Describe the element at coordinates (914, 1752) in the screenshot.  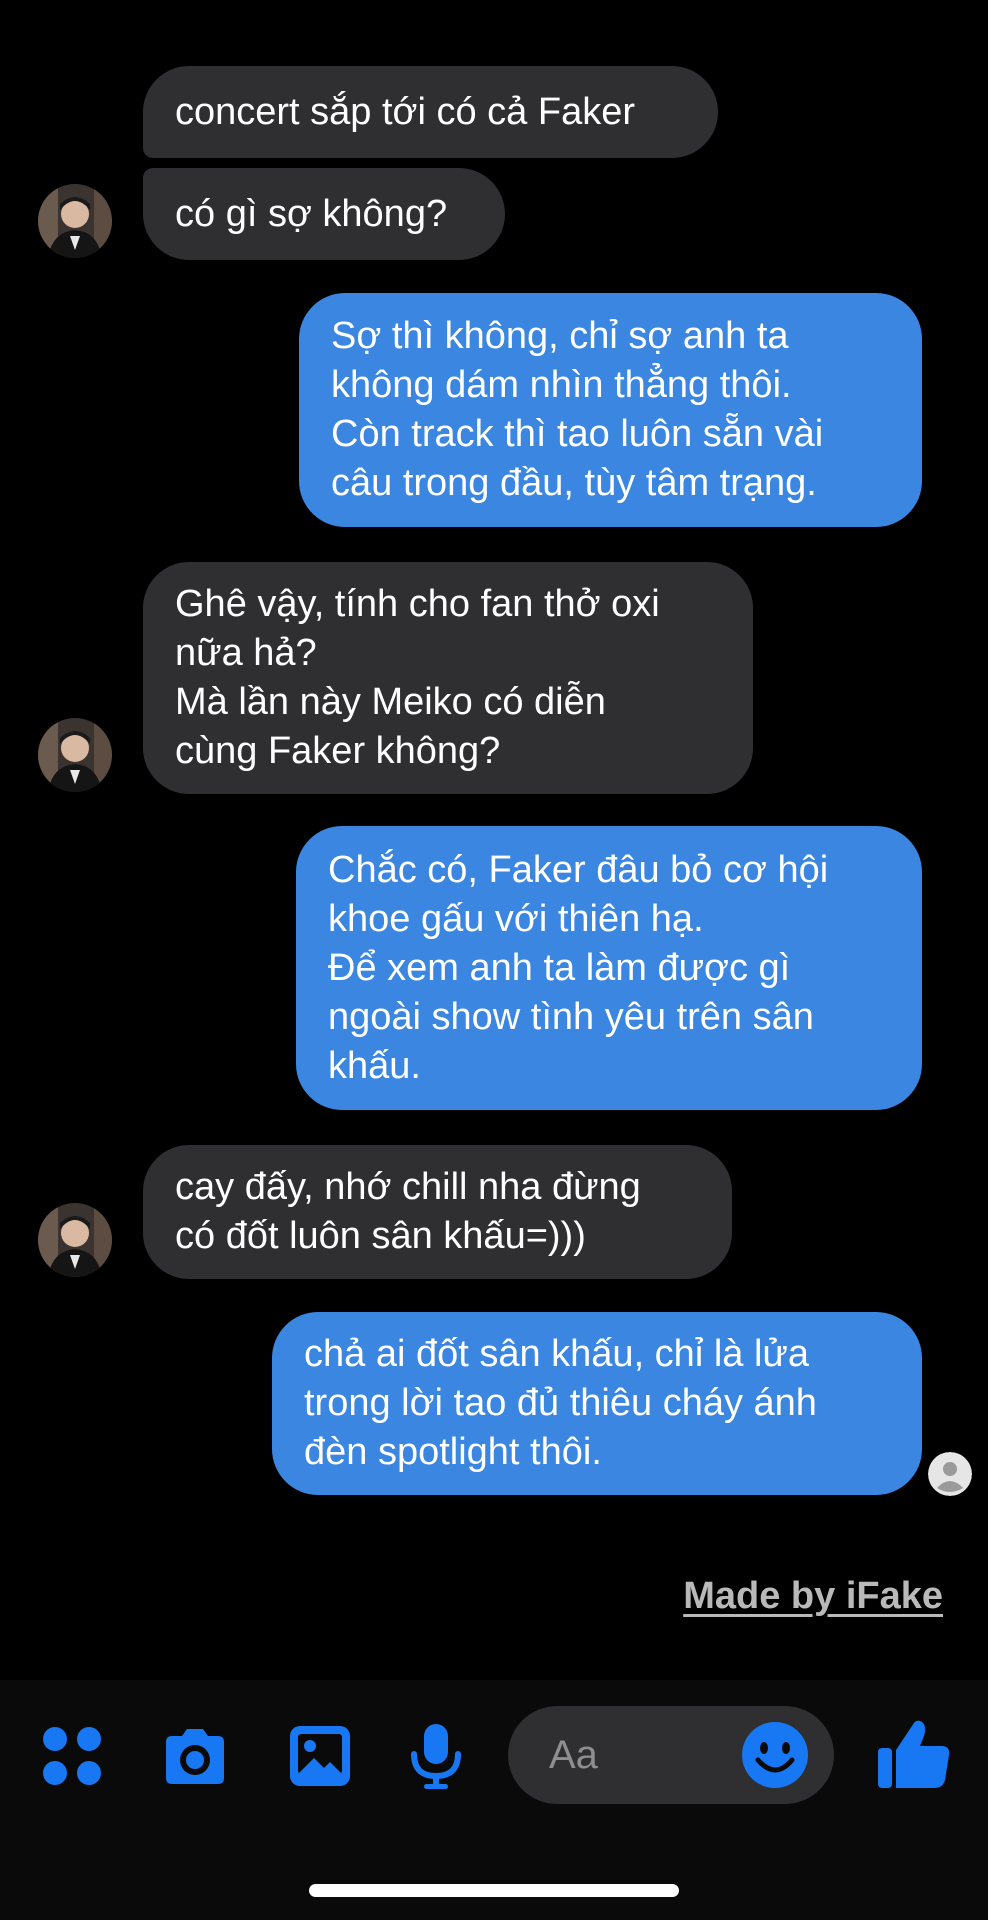
I see `thumbs-up-icon` at that location.